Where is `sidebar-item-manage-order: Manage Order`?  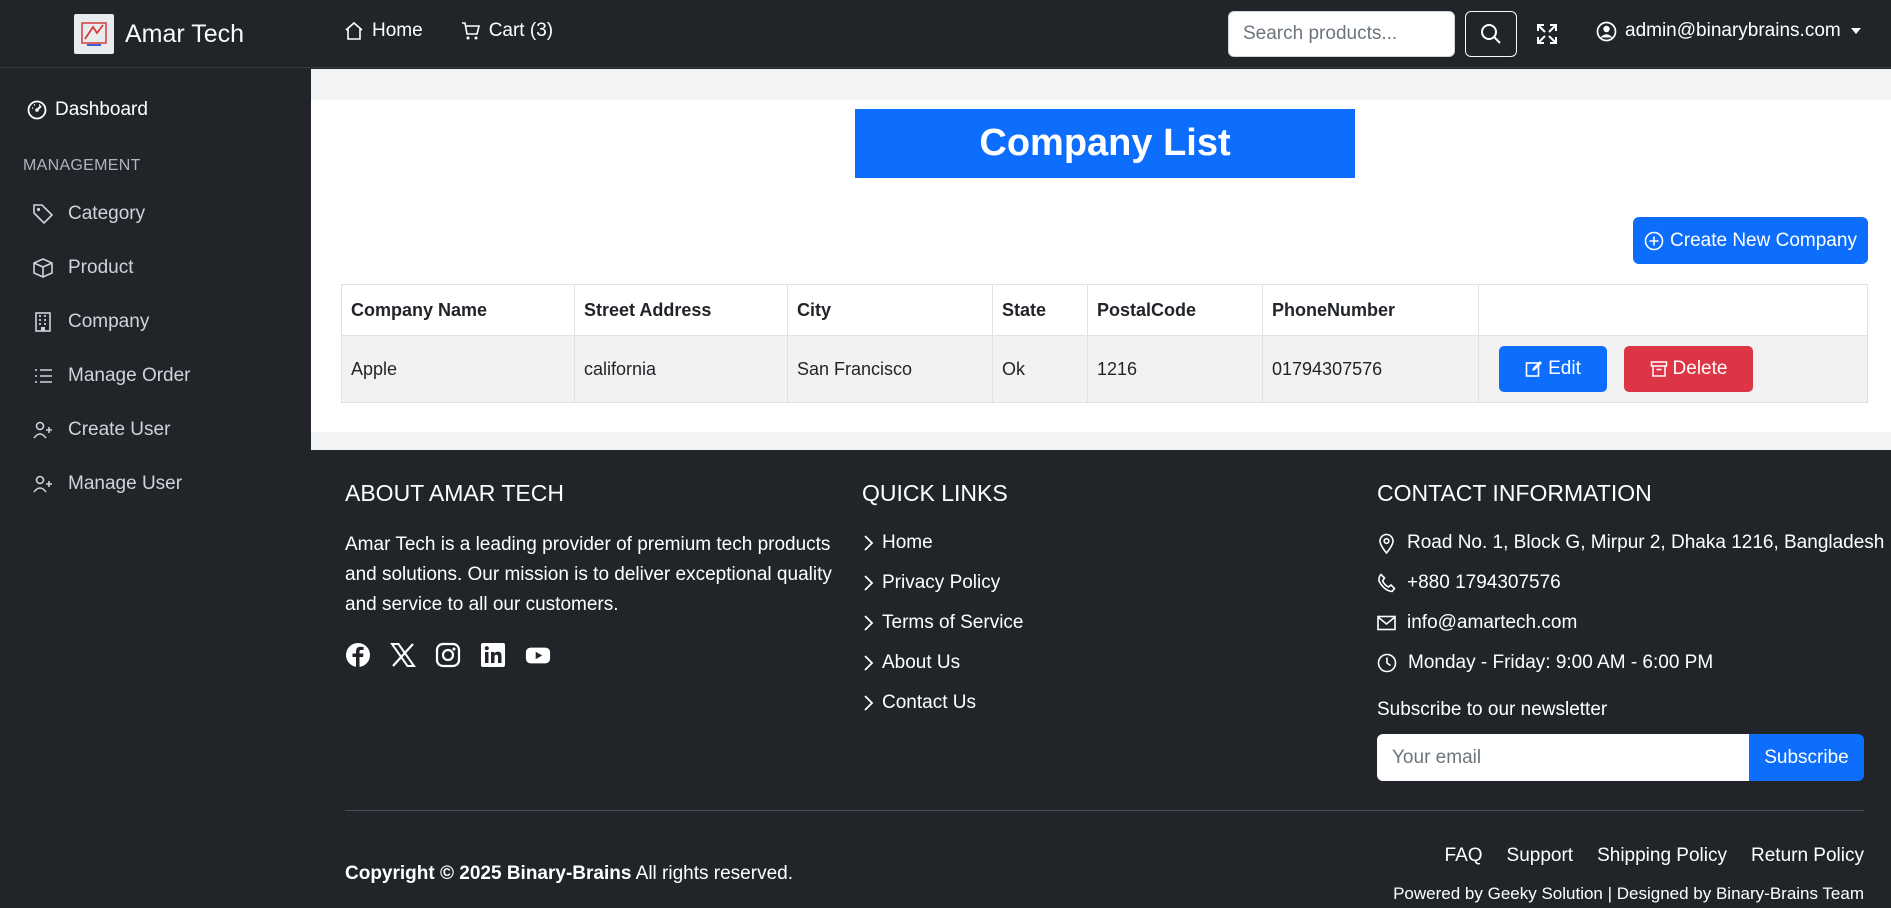
sidebar-item-manage-order: Manage Order is located at coordinates (111, 376).